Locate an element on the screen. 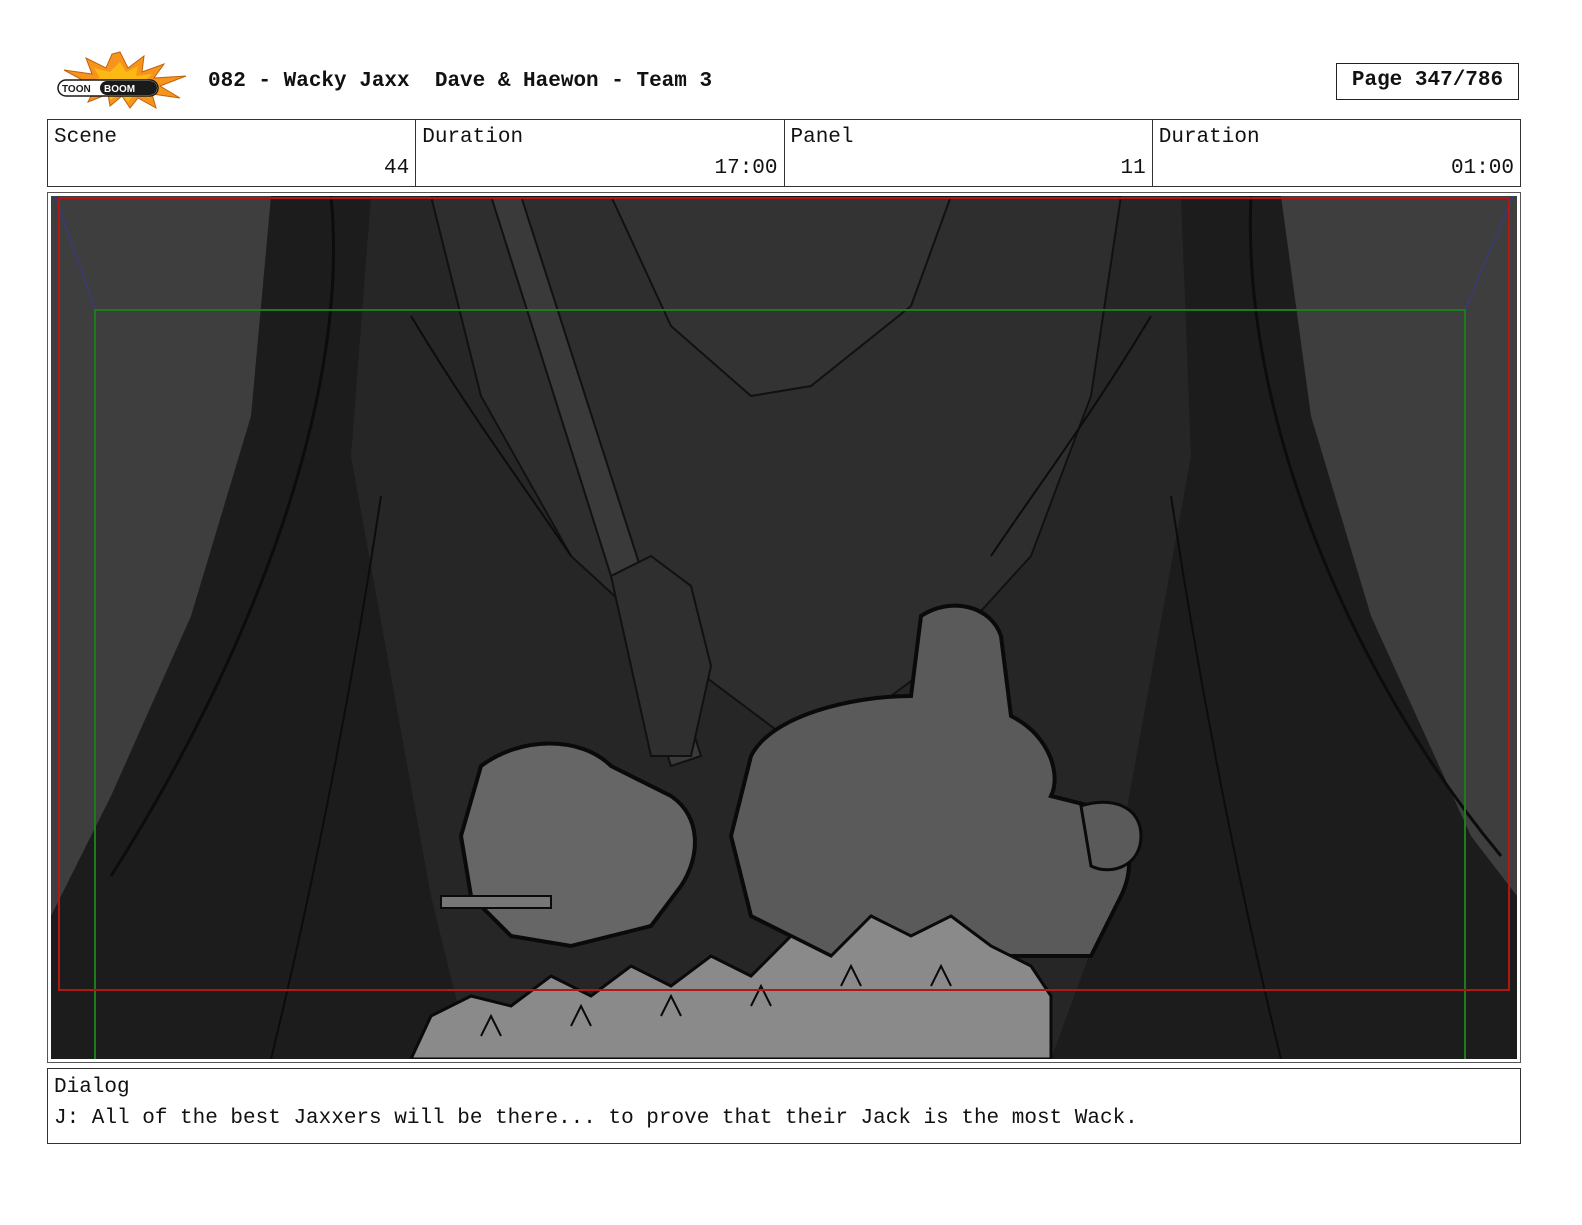 The image size is (1582, 1225). toon-boom-logo-icon: TOON BOOM is located at coordinates (120, 80).